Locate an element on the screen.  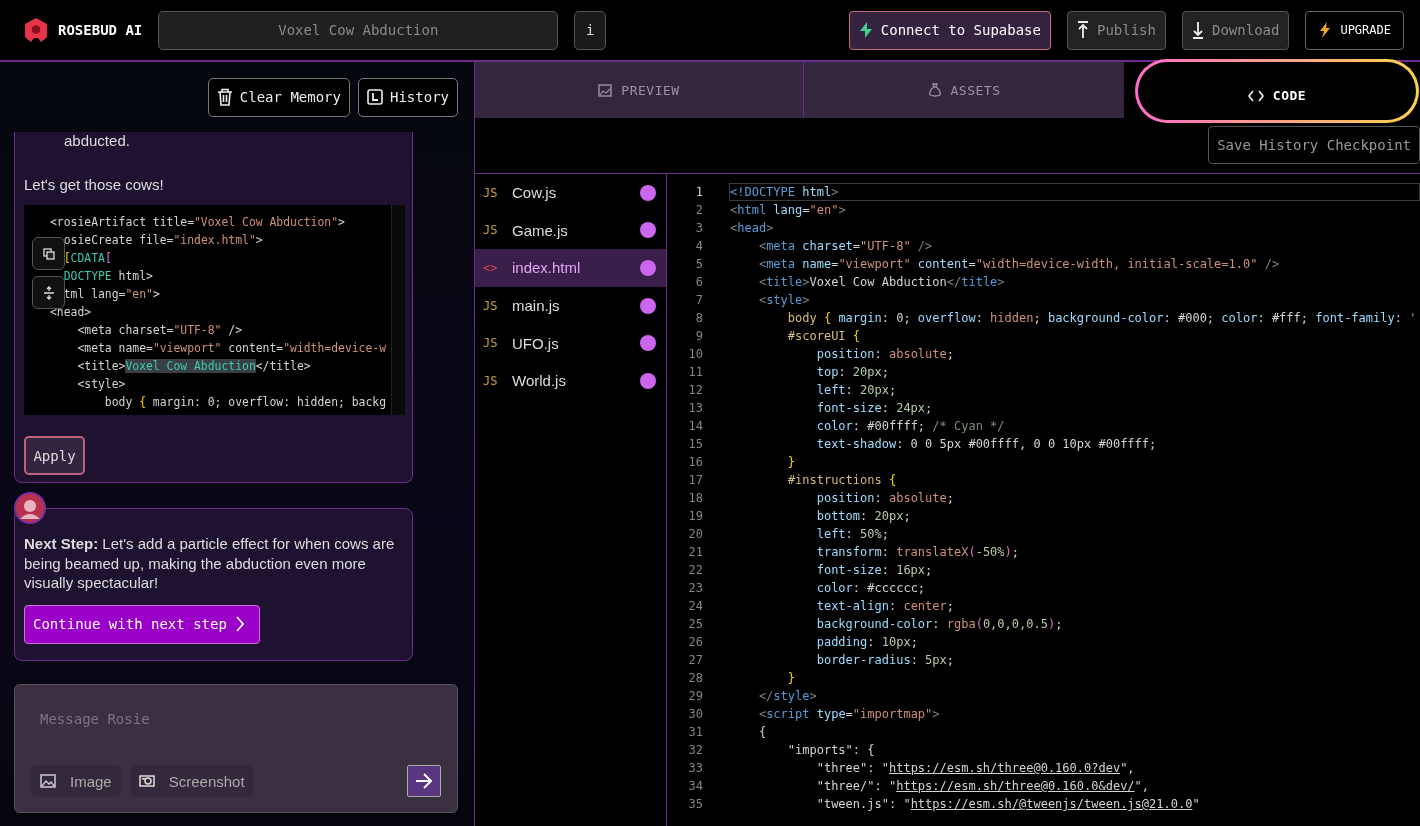
file-name: Game.js is located at coordinates (540, 230).